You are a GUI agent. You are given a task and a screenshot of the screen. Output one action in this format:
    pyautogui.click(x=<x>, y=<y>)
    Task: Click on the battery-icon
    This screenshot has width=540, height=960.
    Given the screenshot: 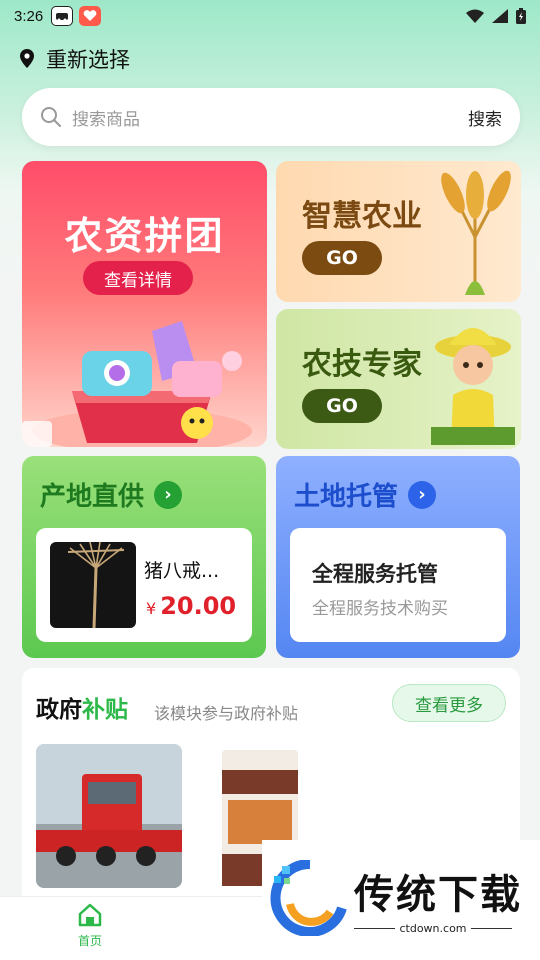 What is the action you would take?
    pyautogui.click(x=521, y=16)
    